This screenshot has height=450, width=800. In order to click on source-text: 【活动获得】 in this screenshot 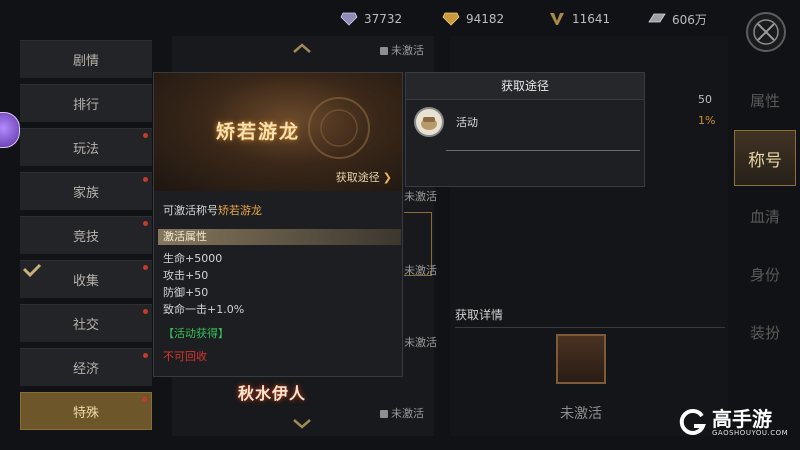, I will do `click(196, 333)`.